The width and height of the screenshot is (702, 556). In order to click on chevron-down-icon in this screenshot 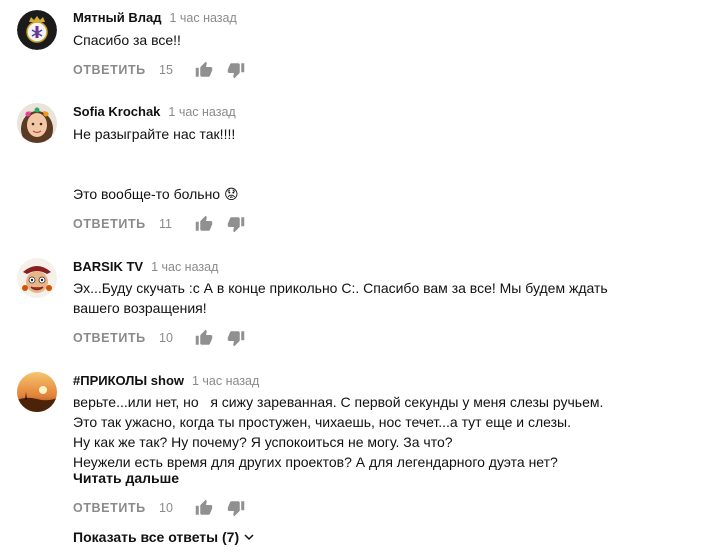, I will do `click(249, 538)`.